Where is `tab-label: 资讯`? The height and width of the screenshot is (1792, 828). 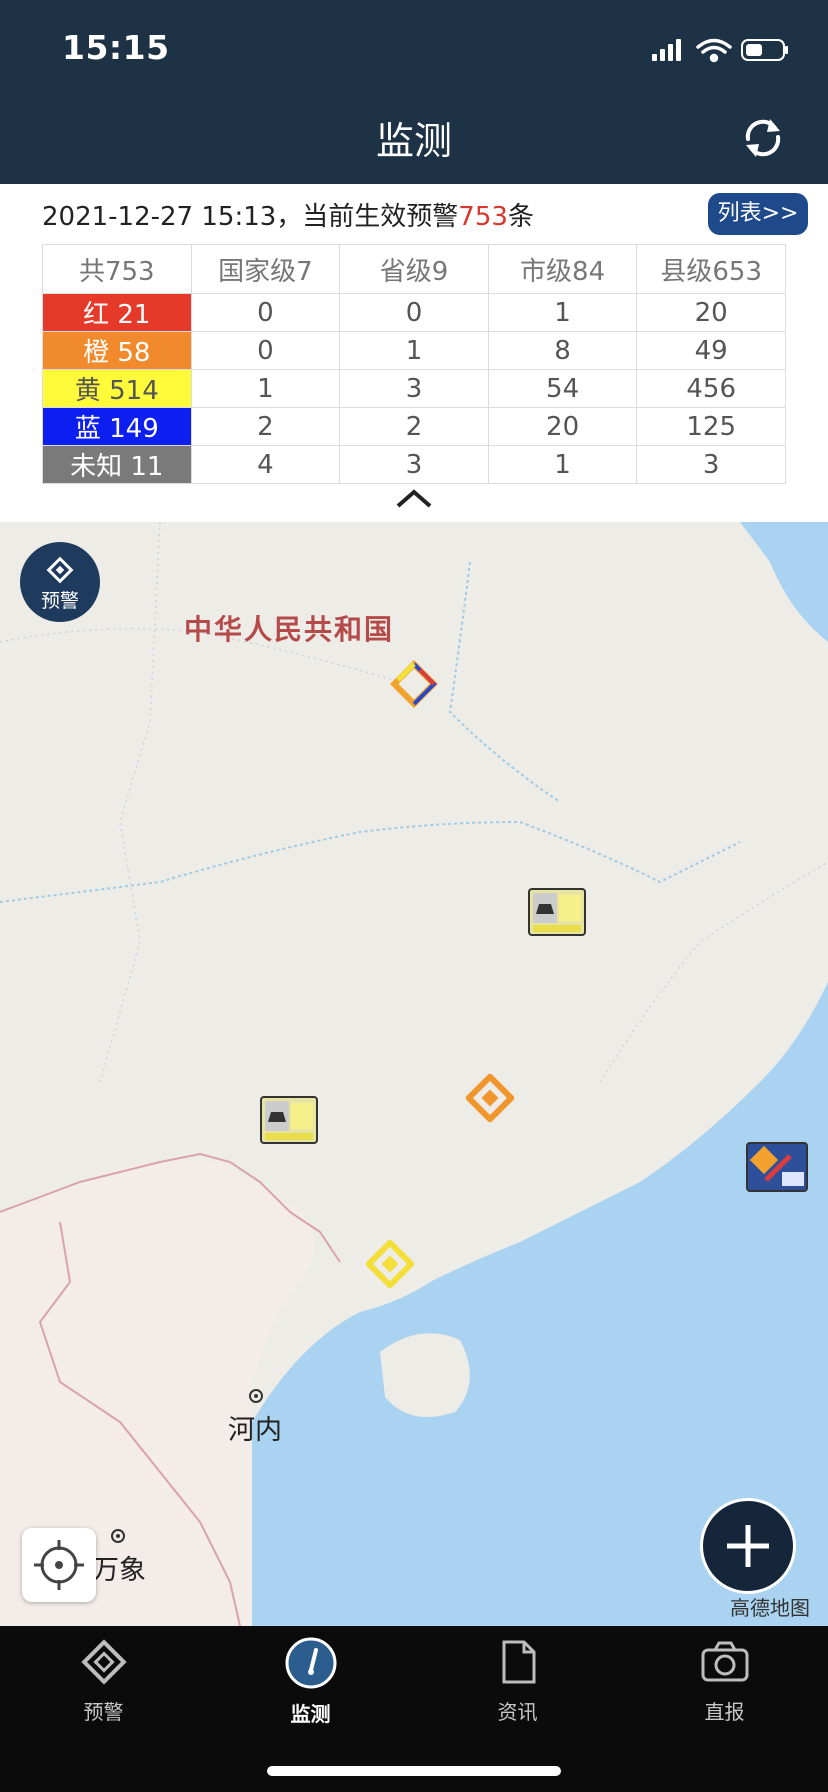 tab-label: 资讯 is located at coordinates (517, 1712).